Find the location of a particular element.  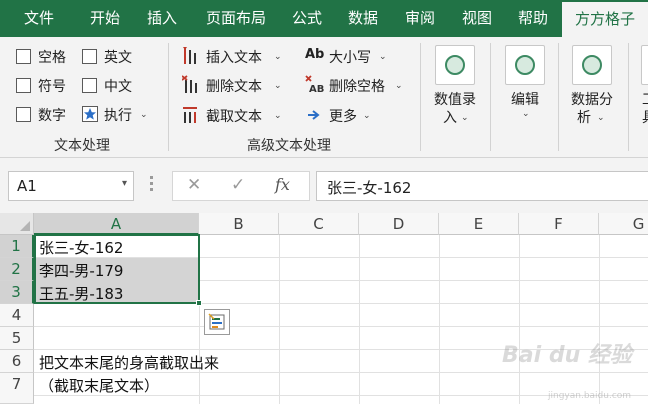

tools-button: 工 具 is located at coordinates (641, 83).